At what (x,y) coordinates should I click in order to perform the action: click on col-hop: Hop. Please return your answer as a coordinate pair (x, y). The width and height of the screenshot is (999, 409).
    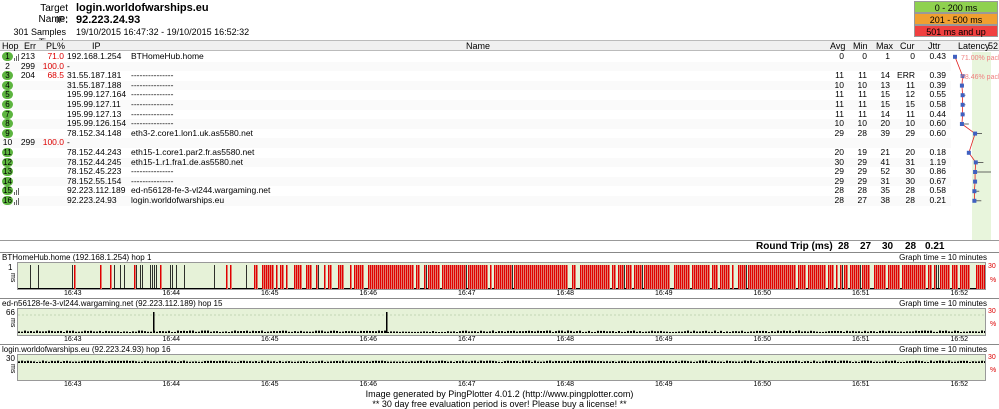
    Looking at the image, I should click on (10, 46).